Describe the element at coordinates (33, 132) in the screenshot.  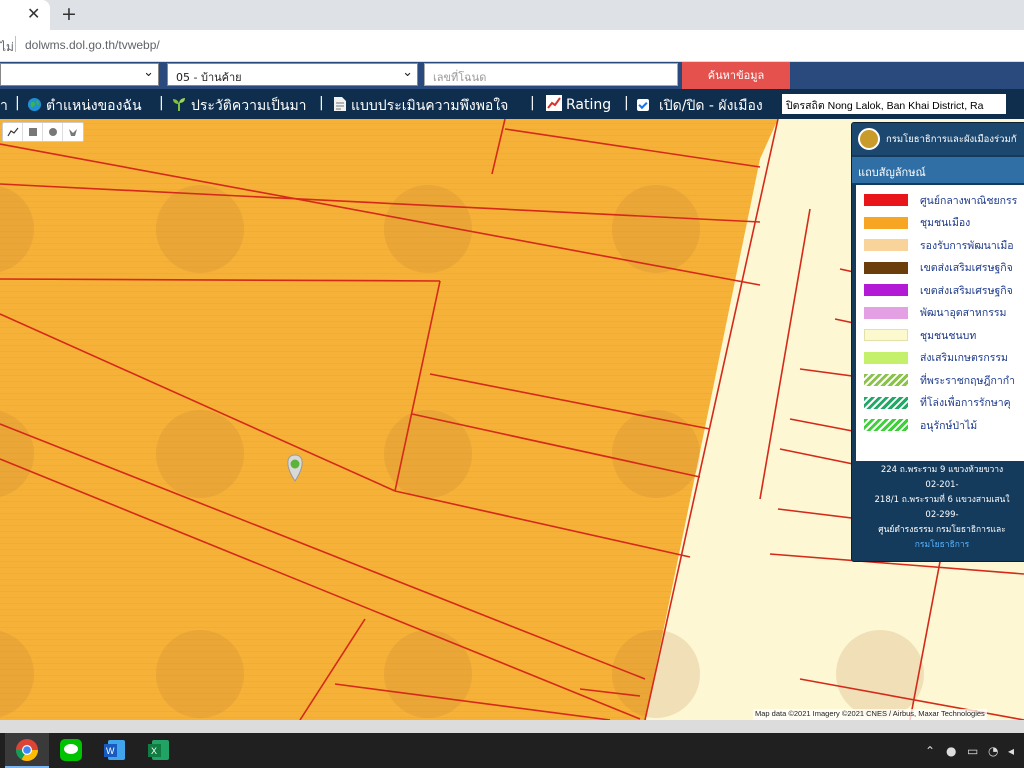
I see `rectangle-tool-icon` at that location.